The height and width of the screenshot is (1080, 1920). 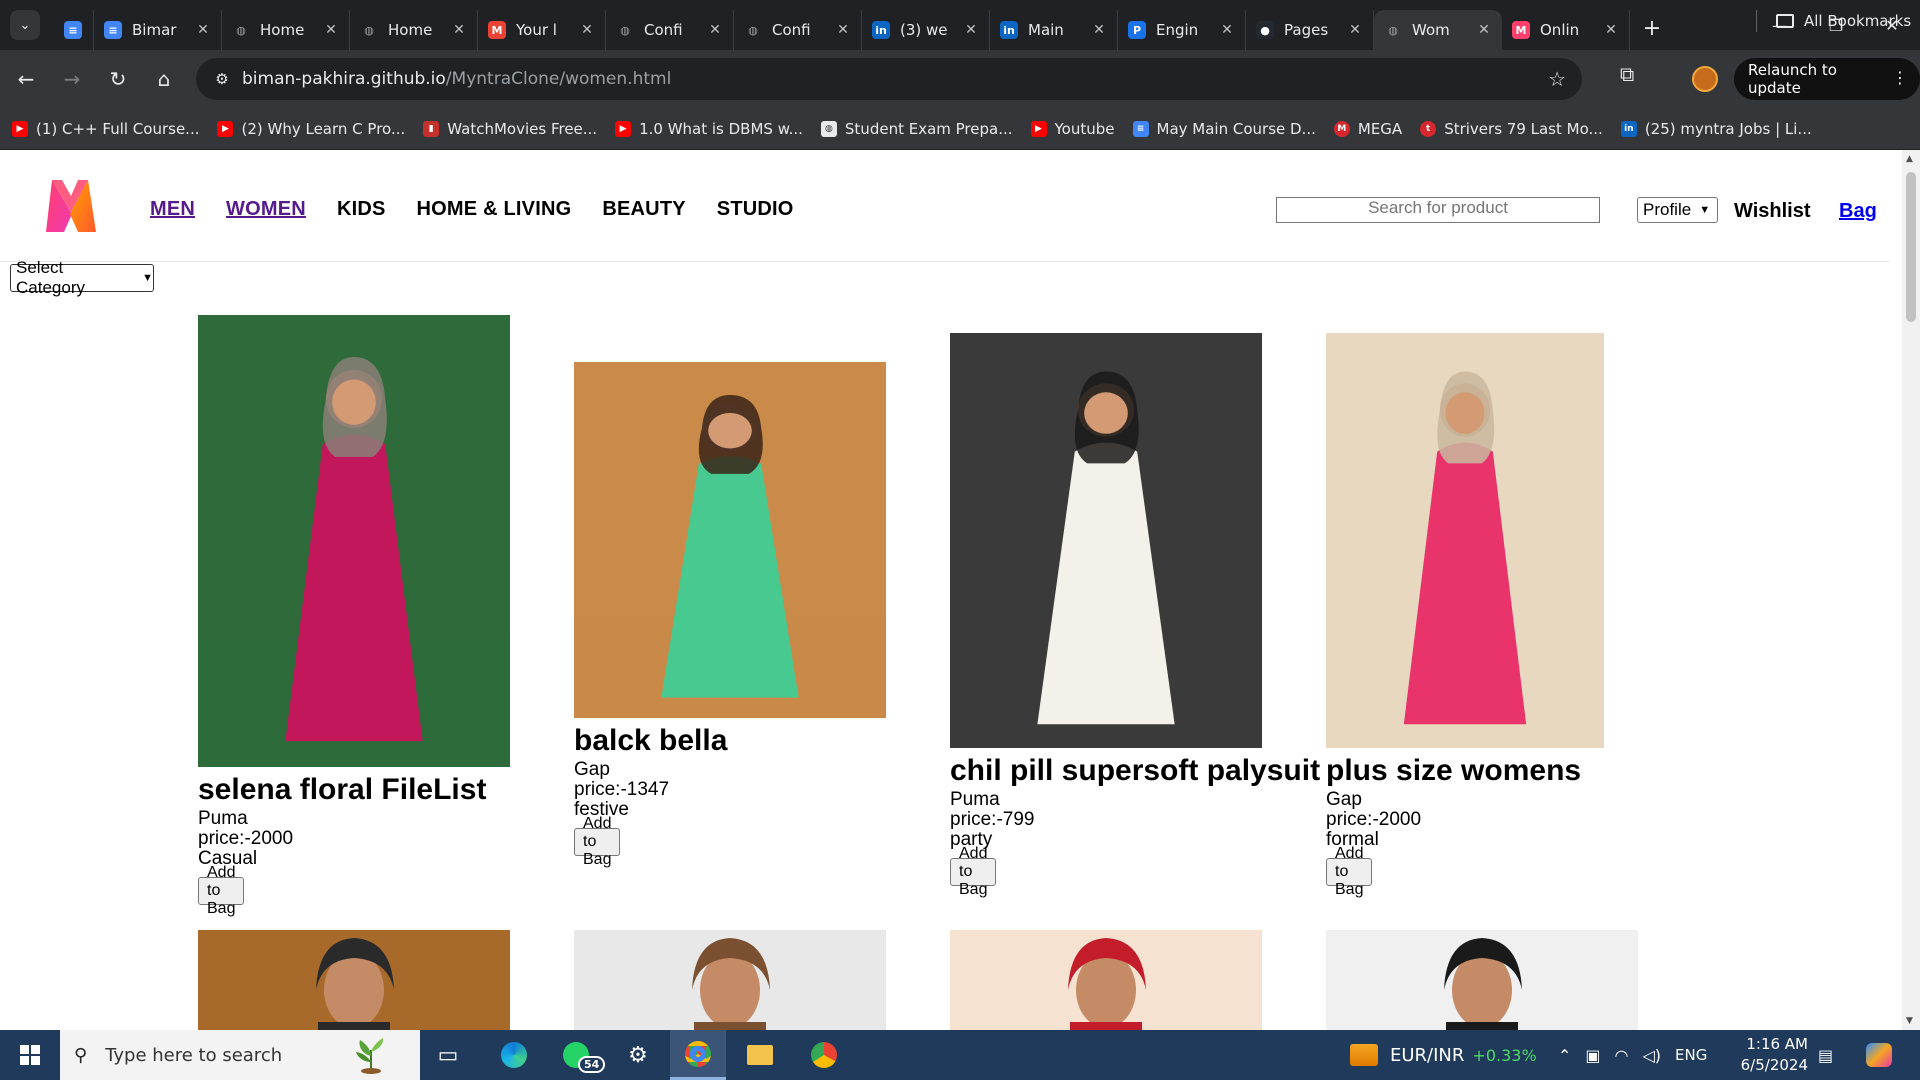 I want to click on browser-tab: P Engin ✕, so click(x=1182, y=30).